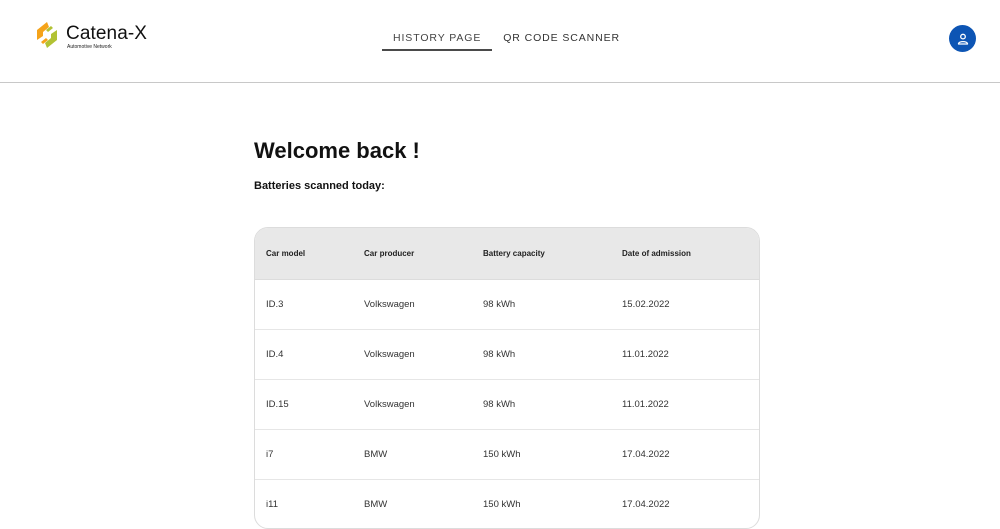 This screenshot has width=1000, height=529. What do you see at coordinates (541, 254) in the screenshot?
I see `column-header-battery-capacity: Battery capacity` at bounding box center [541, 254].